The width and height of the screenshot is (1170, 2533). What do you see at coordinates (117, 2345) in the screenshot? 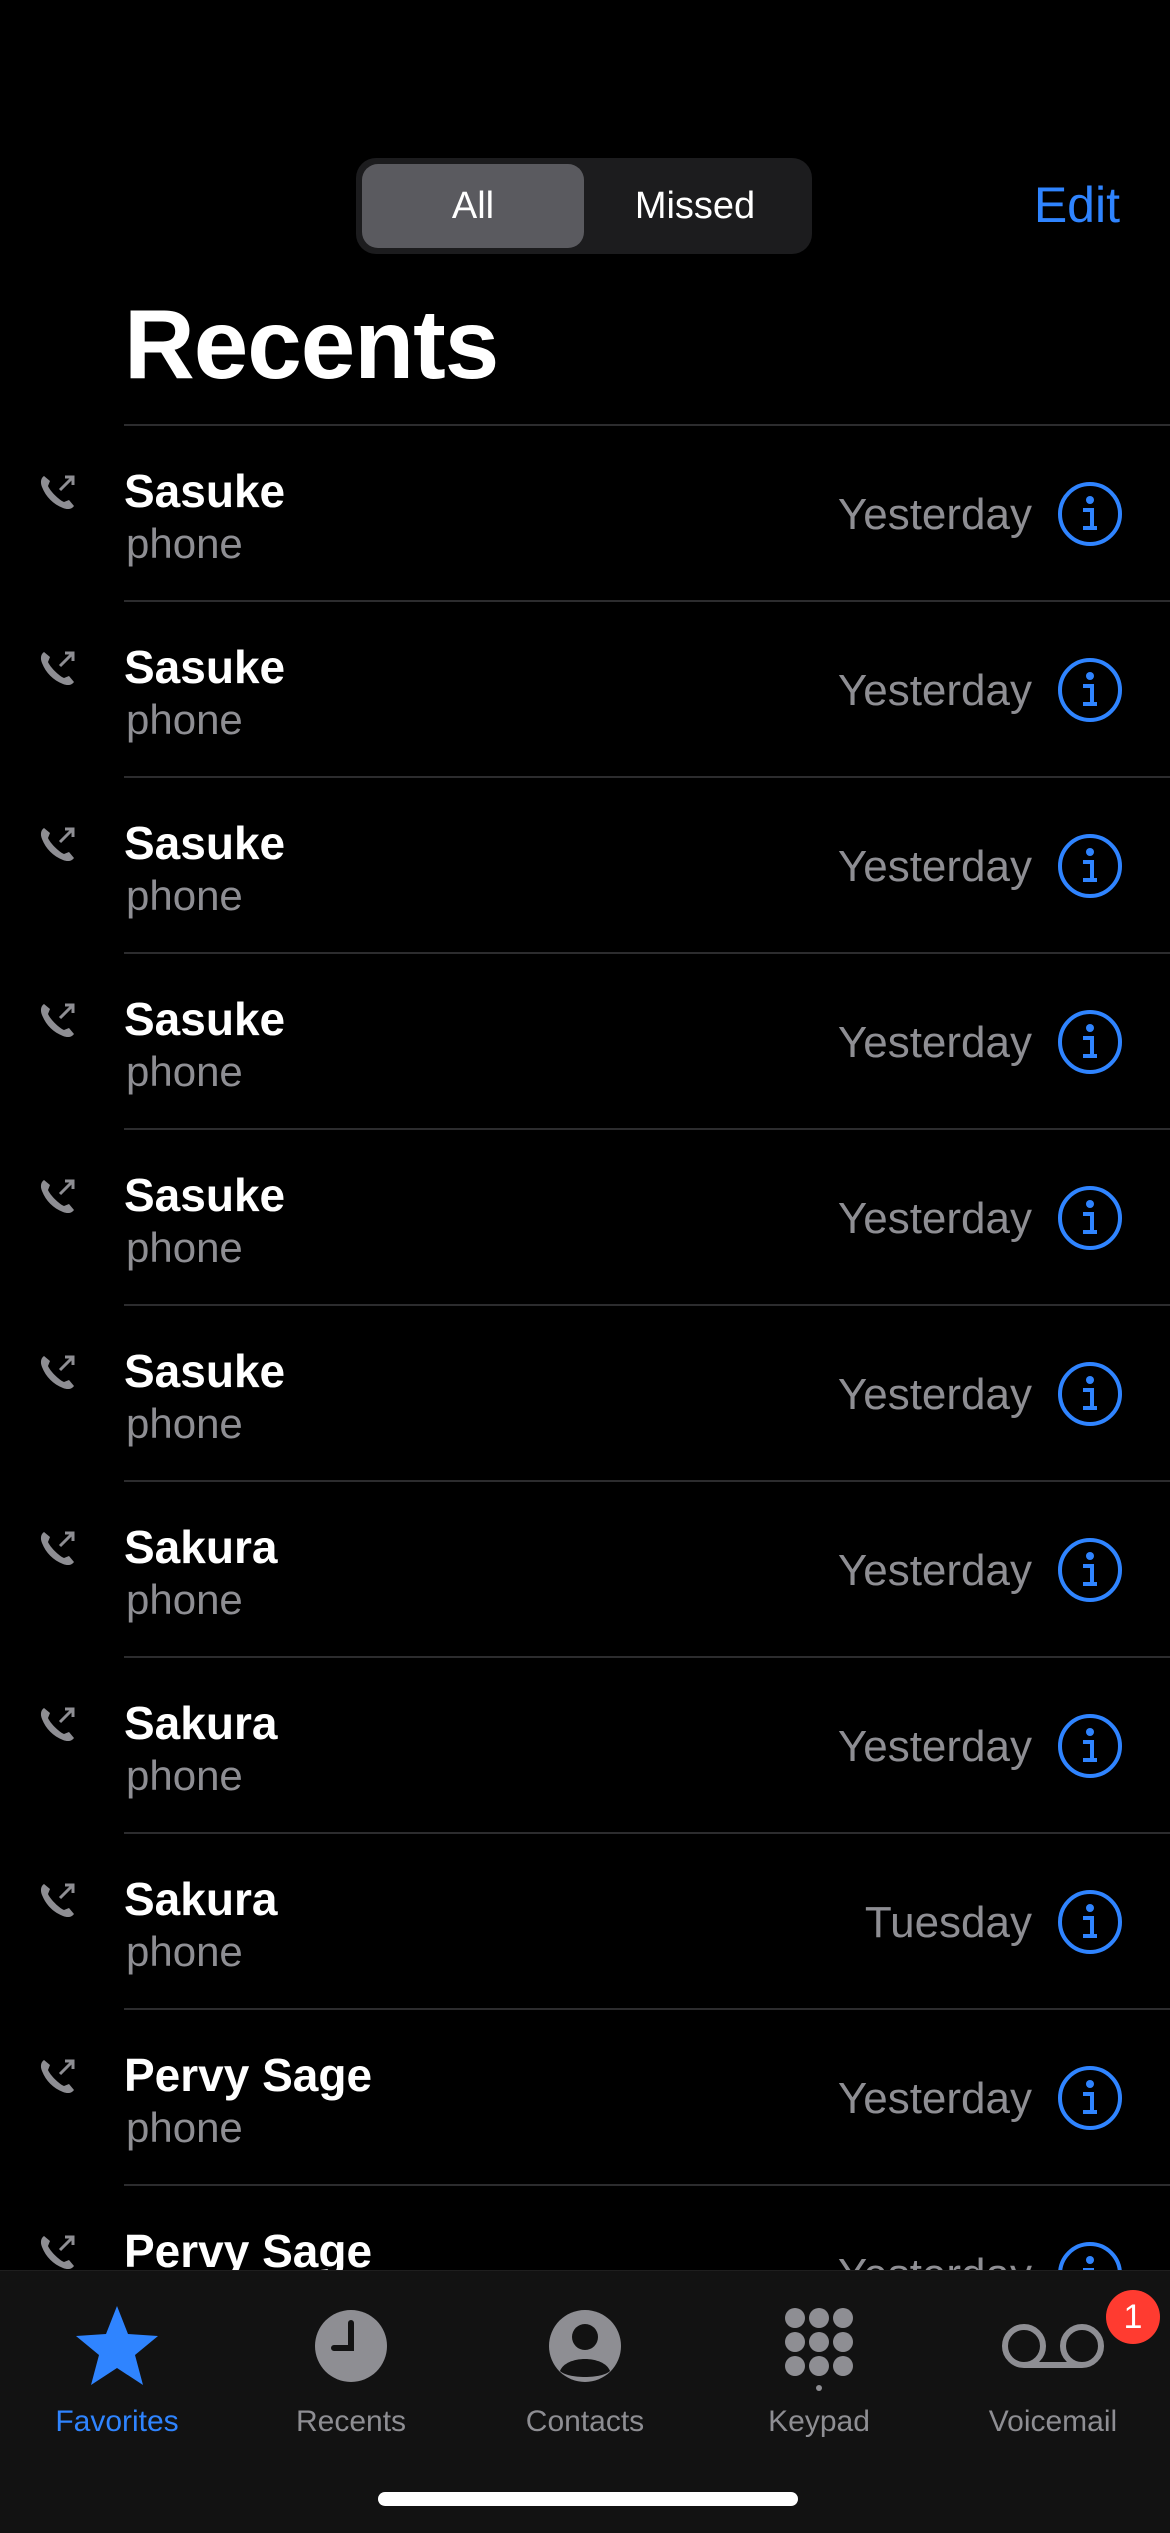
I see `star-icon` at bounding box center [117, 2345].